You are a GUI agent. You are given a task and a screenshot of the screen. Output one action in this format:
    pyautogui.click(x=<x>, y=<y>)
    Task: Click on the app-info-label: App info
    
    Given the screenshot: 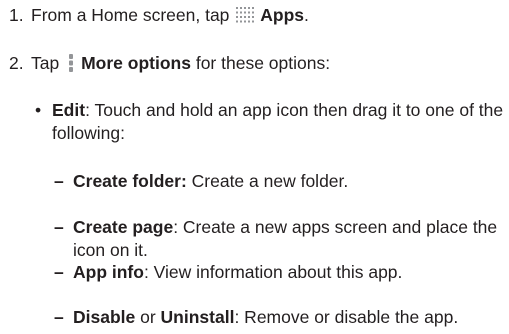 What is the action you would take?
    pyautogui.click(x=108, y=272)
    